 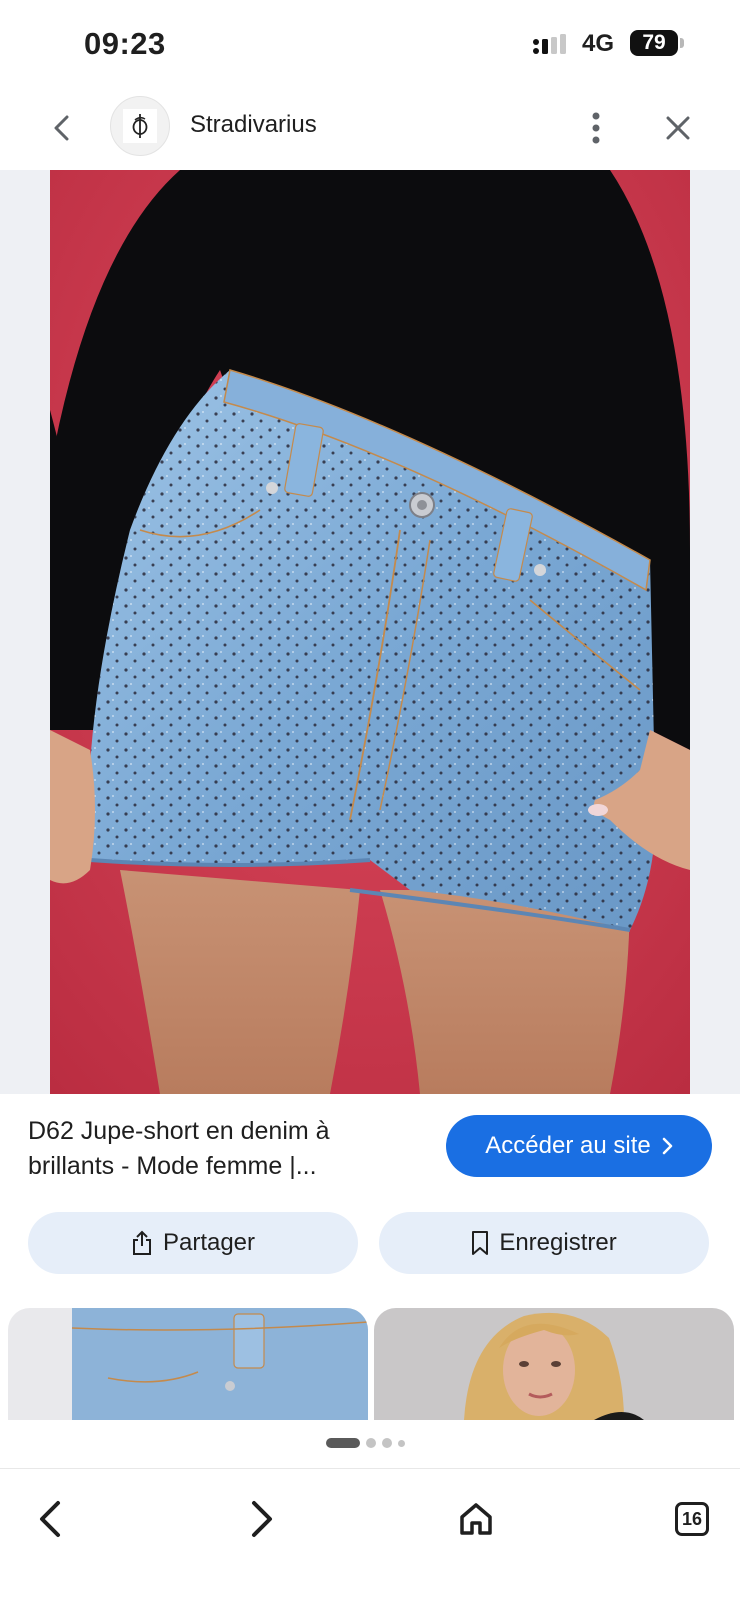 I want to click on status-bar: 09:23 4G 79, so click(x=370, y=43).